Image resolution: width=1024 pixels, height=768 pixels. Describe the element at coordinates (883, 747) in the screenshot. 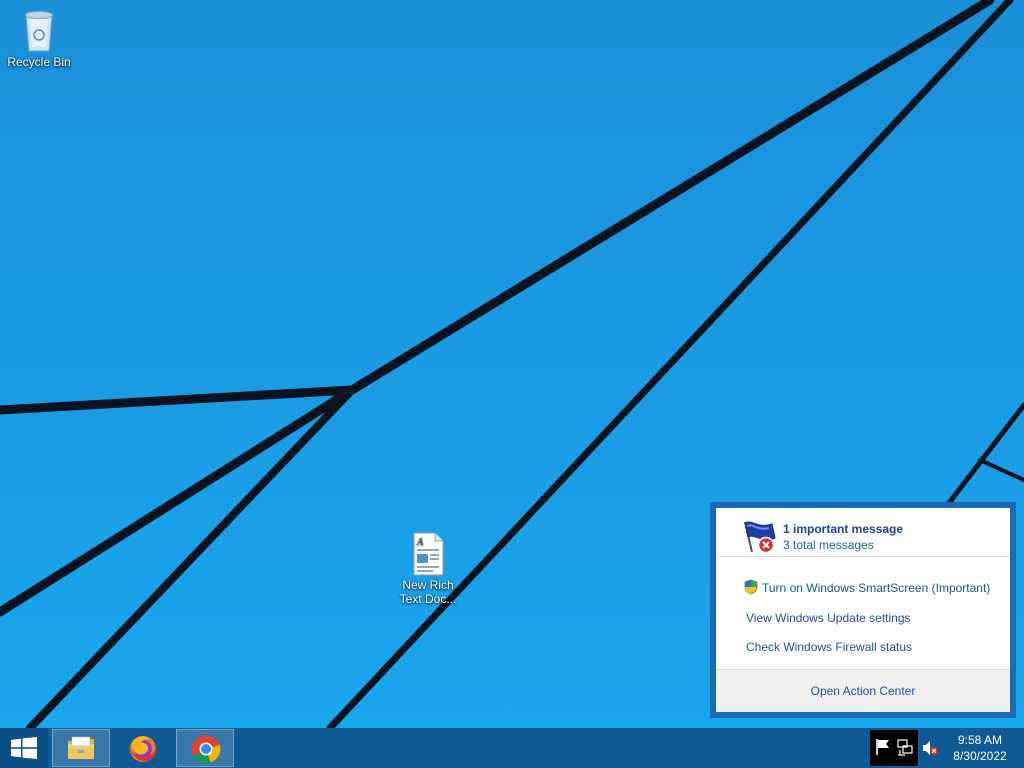

I see `action-center-tray-icon` at that location.